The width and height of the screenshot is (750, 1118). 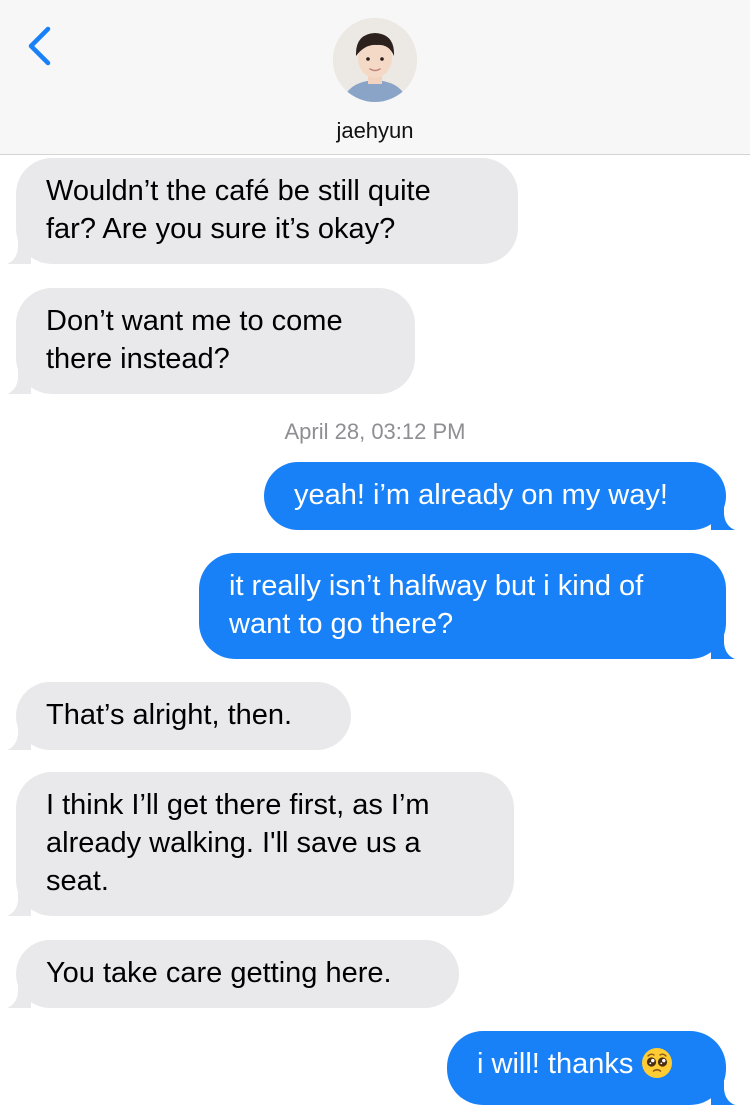 I want to click on conversation-header: jaehyun, so click(x=375, y=77).